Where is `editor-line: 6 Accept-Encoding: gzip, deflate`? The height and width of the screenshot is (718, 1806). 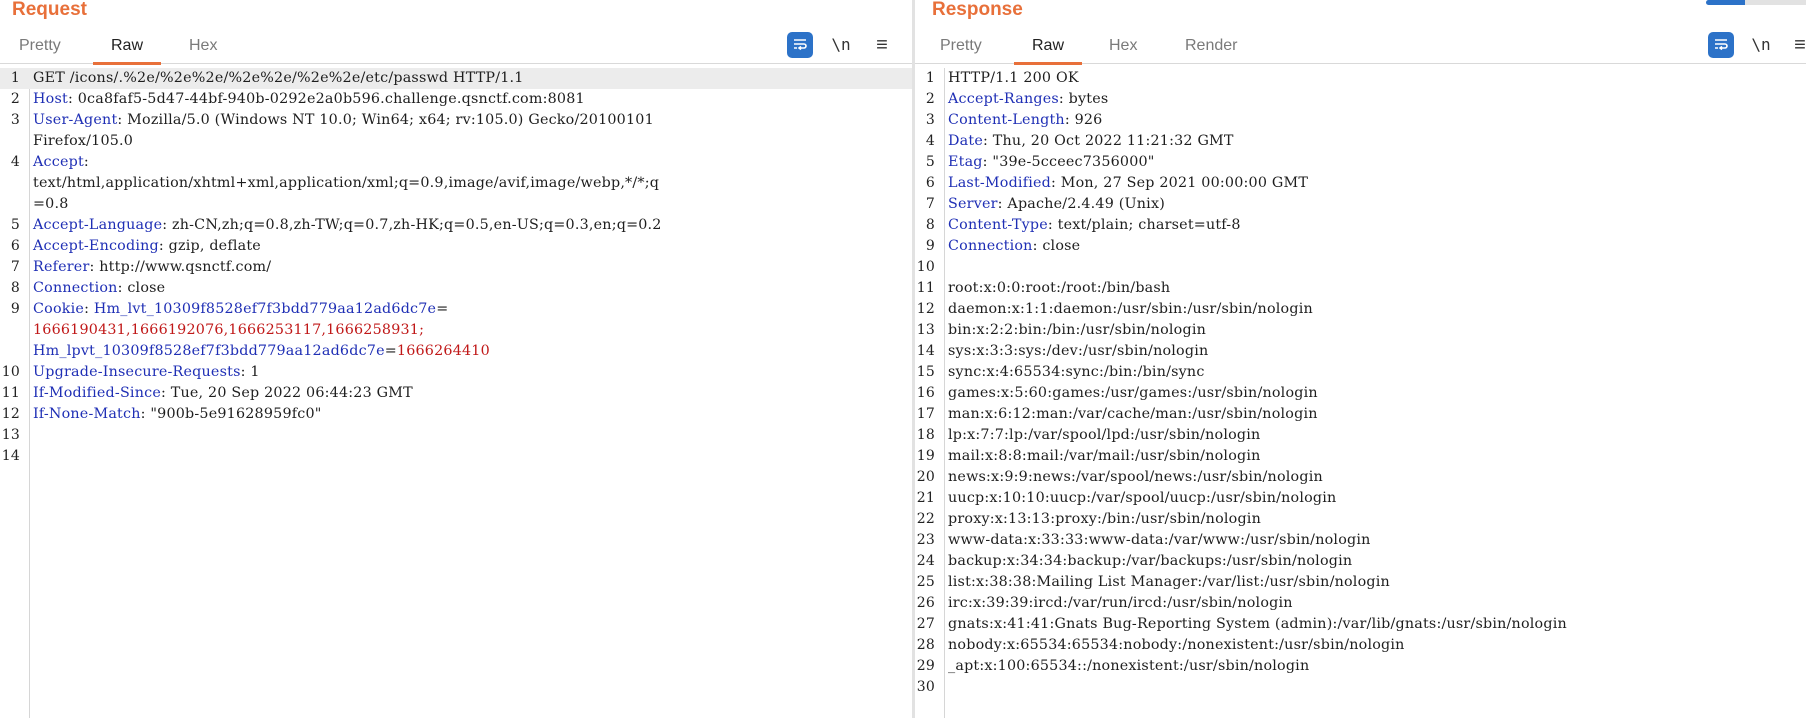
editor-line: 6 Accept-Encoding: gzip, deflate is located at coordinates (456, 246).